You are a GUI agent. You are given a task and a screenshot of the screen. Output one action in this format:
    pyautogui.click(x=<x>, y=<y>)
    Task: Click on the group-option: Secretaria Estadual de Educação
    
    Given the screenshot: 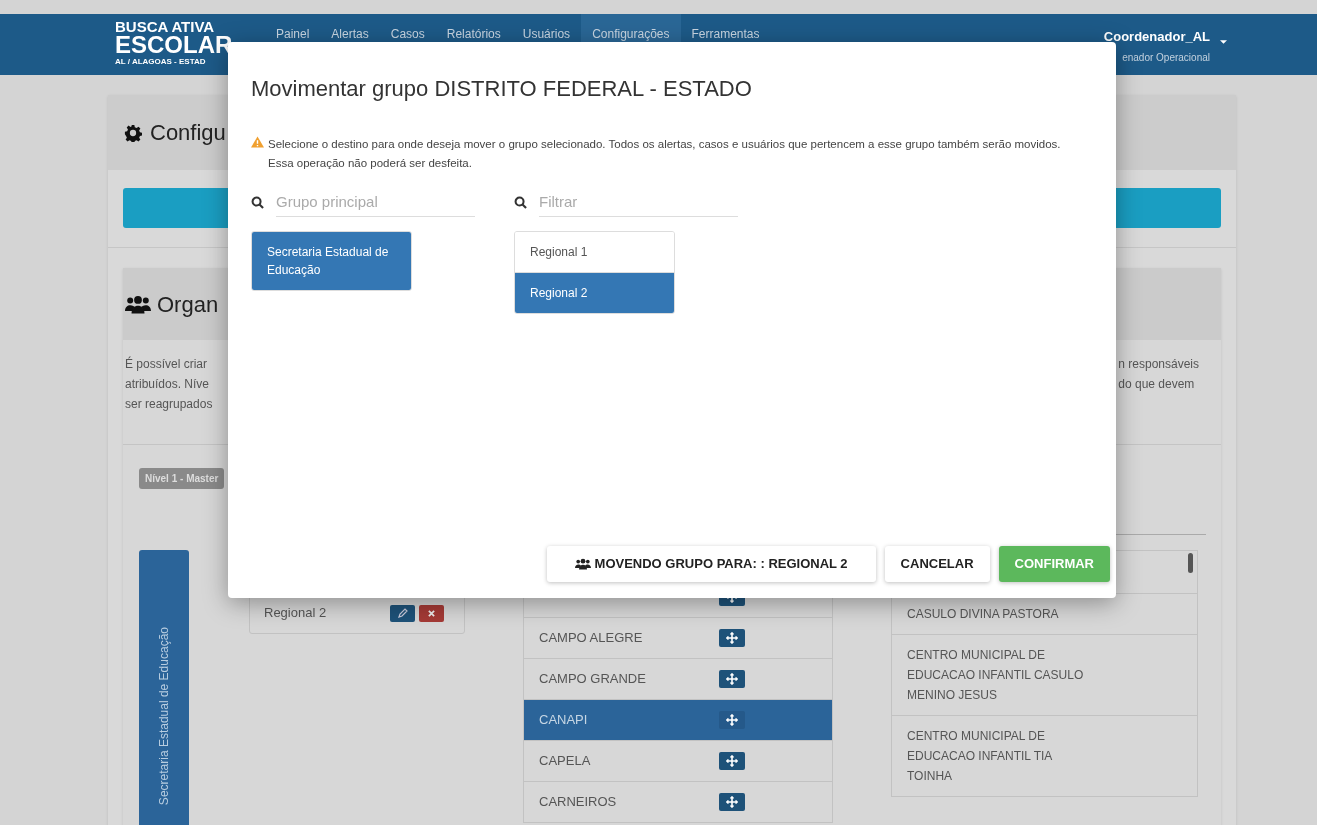 What is the action you would take?
    pyautogui.click(x=331, y=261)
    